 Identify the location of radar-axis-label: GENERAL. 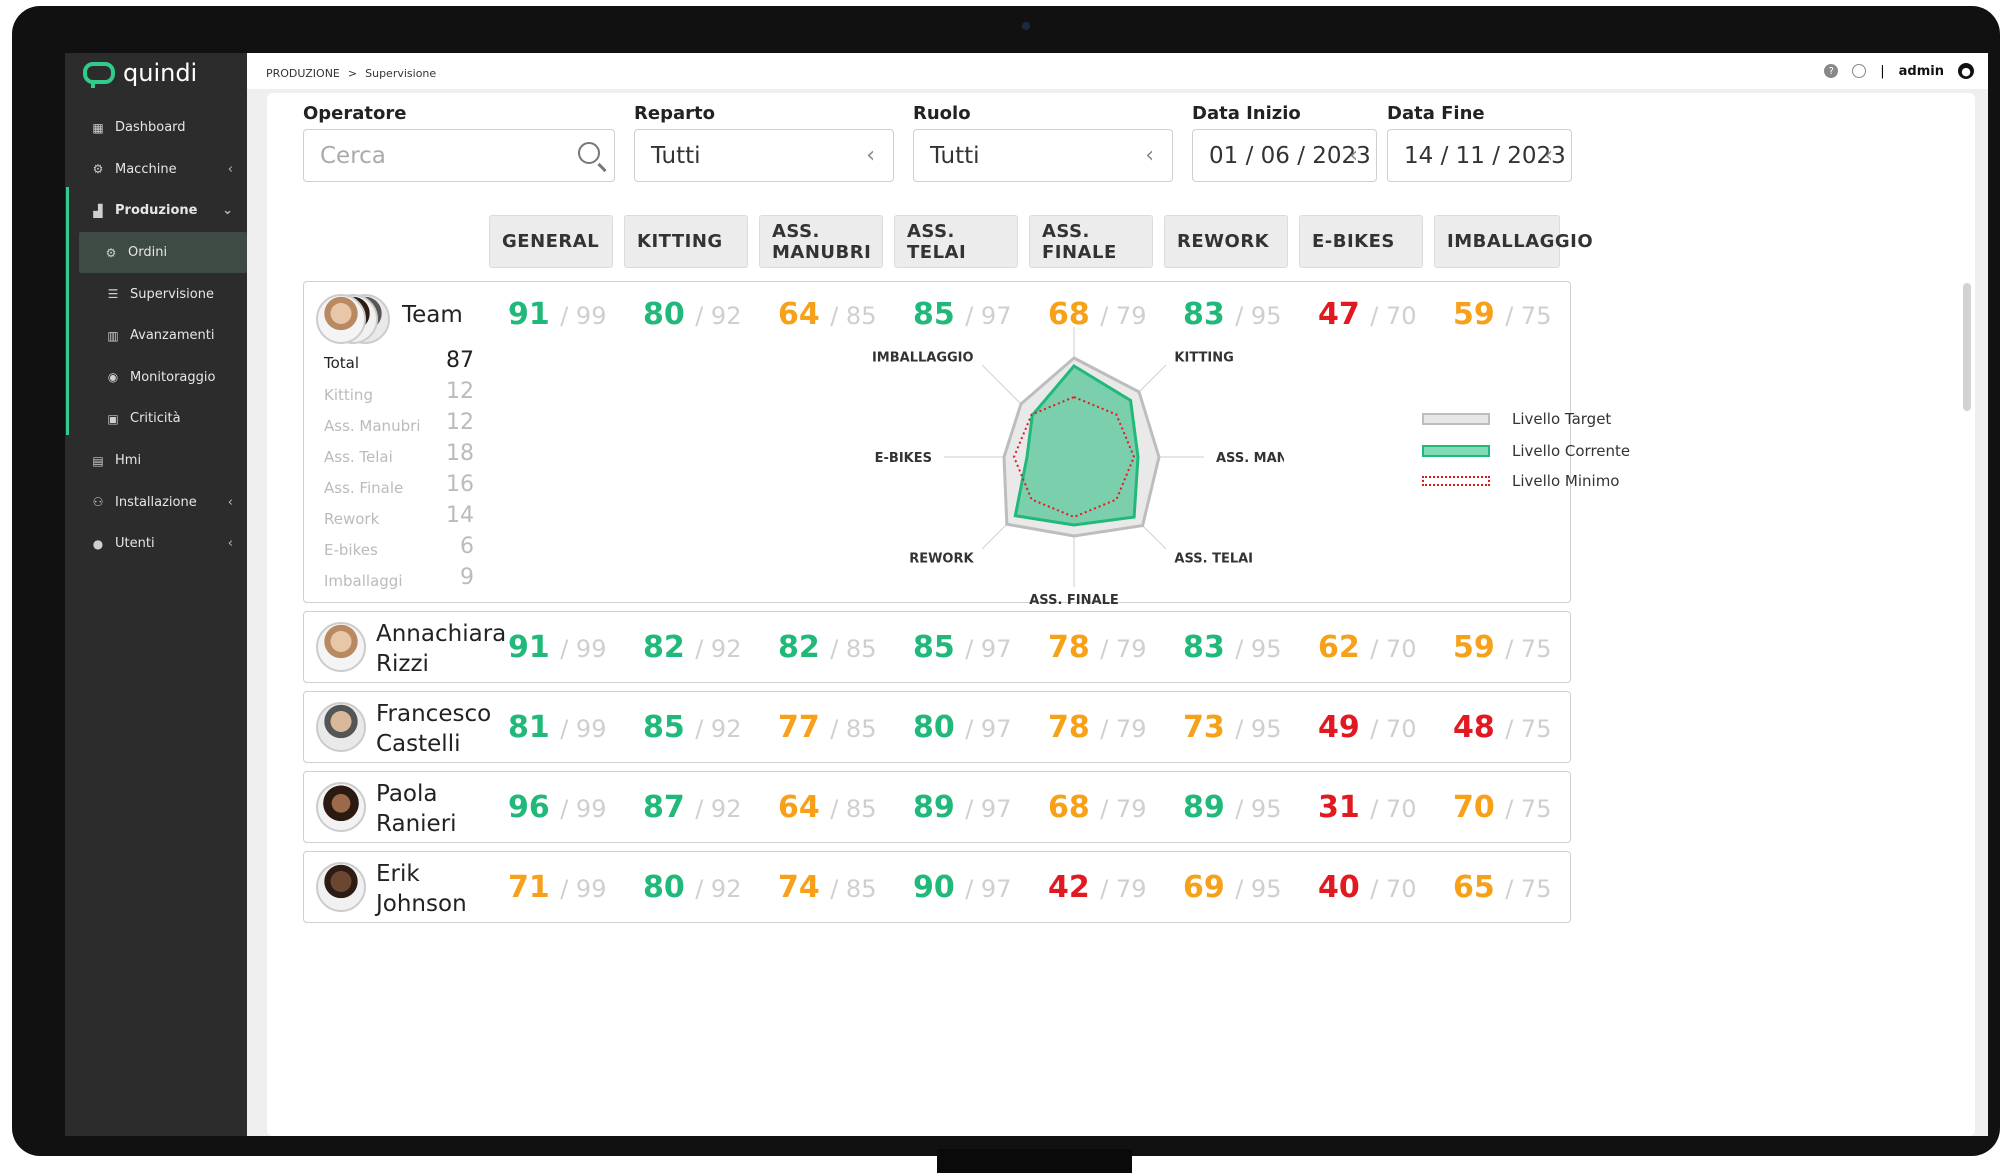
(1074, 323).